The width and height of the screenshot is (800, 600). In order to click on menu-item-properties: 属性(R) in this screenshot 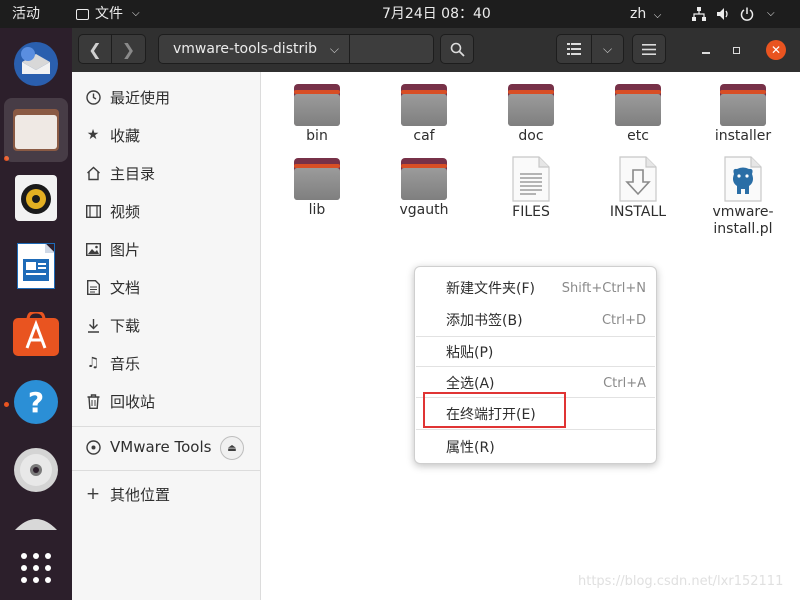, I will do `click(535, 447)`.